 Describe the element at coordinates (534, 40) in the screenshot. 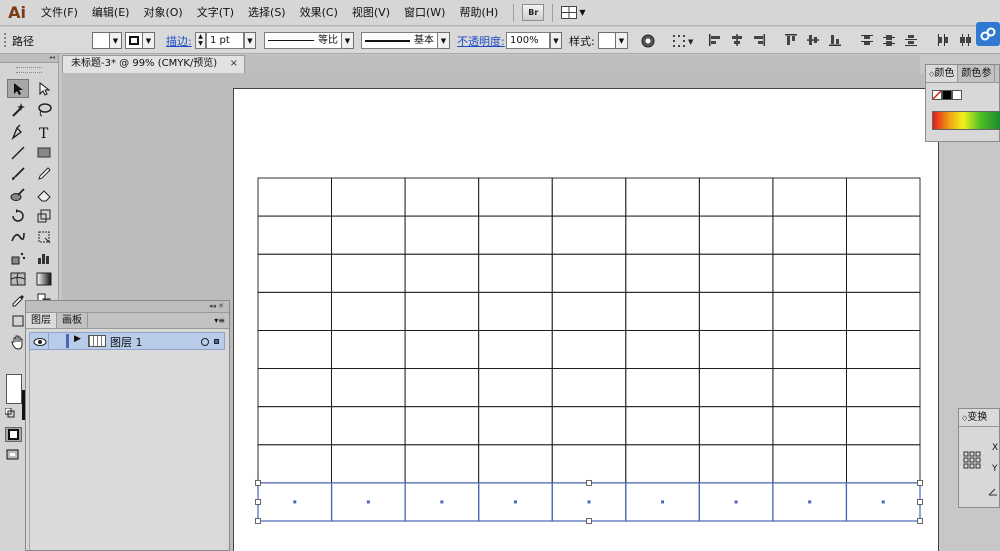

I see `opacity-control: 100% ▼` at that location.